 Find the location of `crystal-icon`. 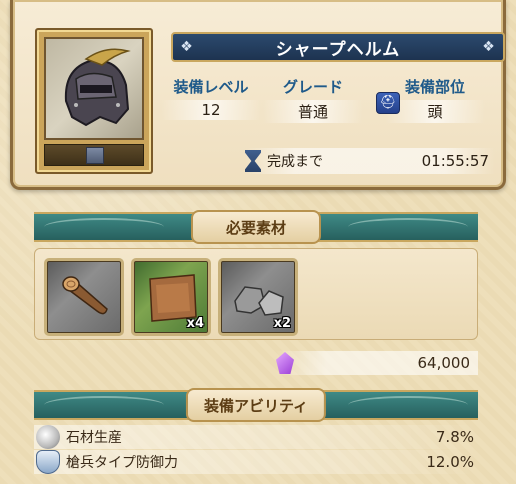

crystal-icon is located at coordinates (285, 363).